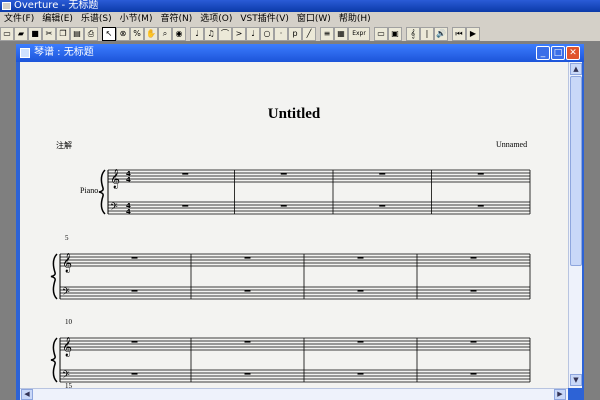 This screenshot has height=400, width=600. What do you see at coordinates (295, 34) in the screenshot?
I see `dynamic-button: p` at bounding box center [295, 34].